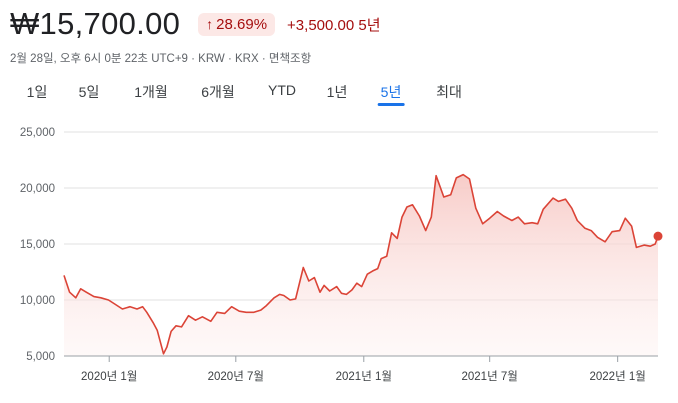 This screenshot has height=403, width=678. Describe the element at coordinates (236, 376) in the screenshot. I see `x-tick-label: 2020년 7월` at that location.